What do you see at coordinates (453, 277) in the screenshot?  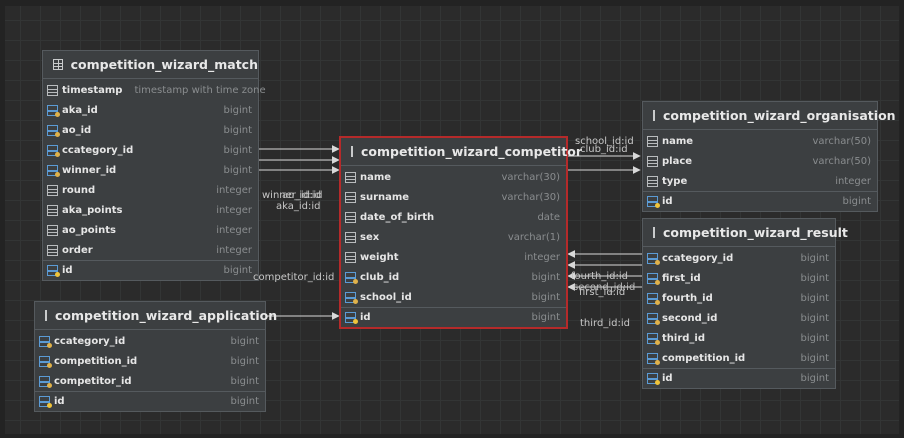 I see `column-row: club_id bigint` at bounding box center [453, 277].